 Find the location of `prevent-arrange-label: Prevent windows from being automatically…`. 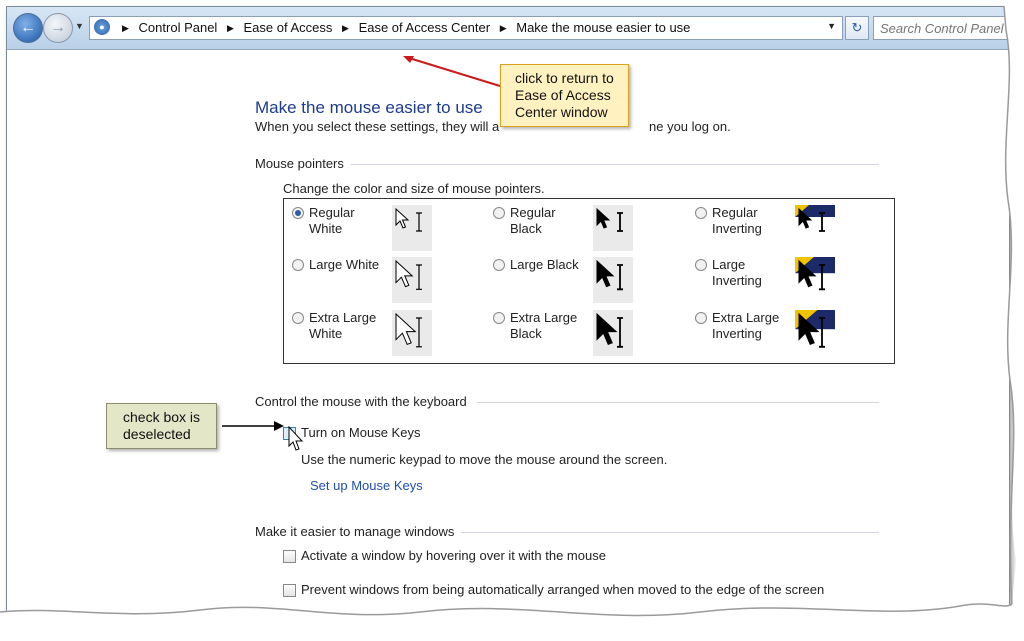

prevent-arrange-label: Prevent windows from being automatically… is located at coordinates (562, 589).